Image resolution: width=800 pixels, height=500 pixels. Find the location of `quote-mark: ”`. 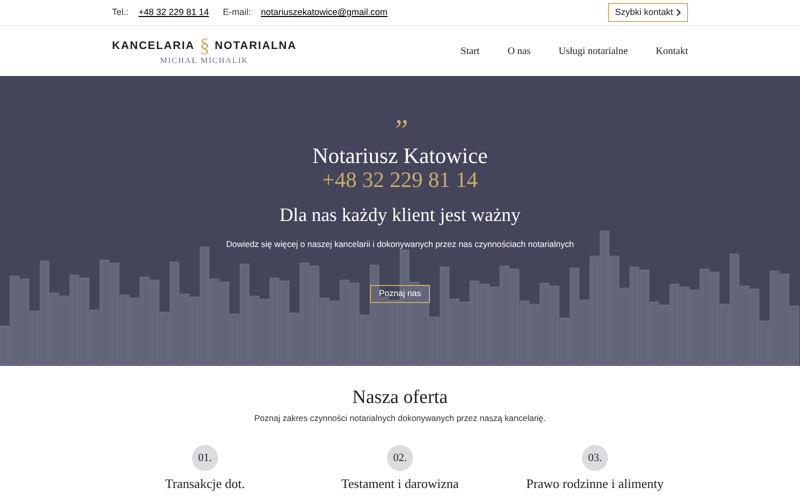

quote-mark: ” is located at coordinates (400, 131).